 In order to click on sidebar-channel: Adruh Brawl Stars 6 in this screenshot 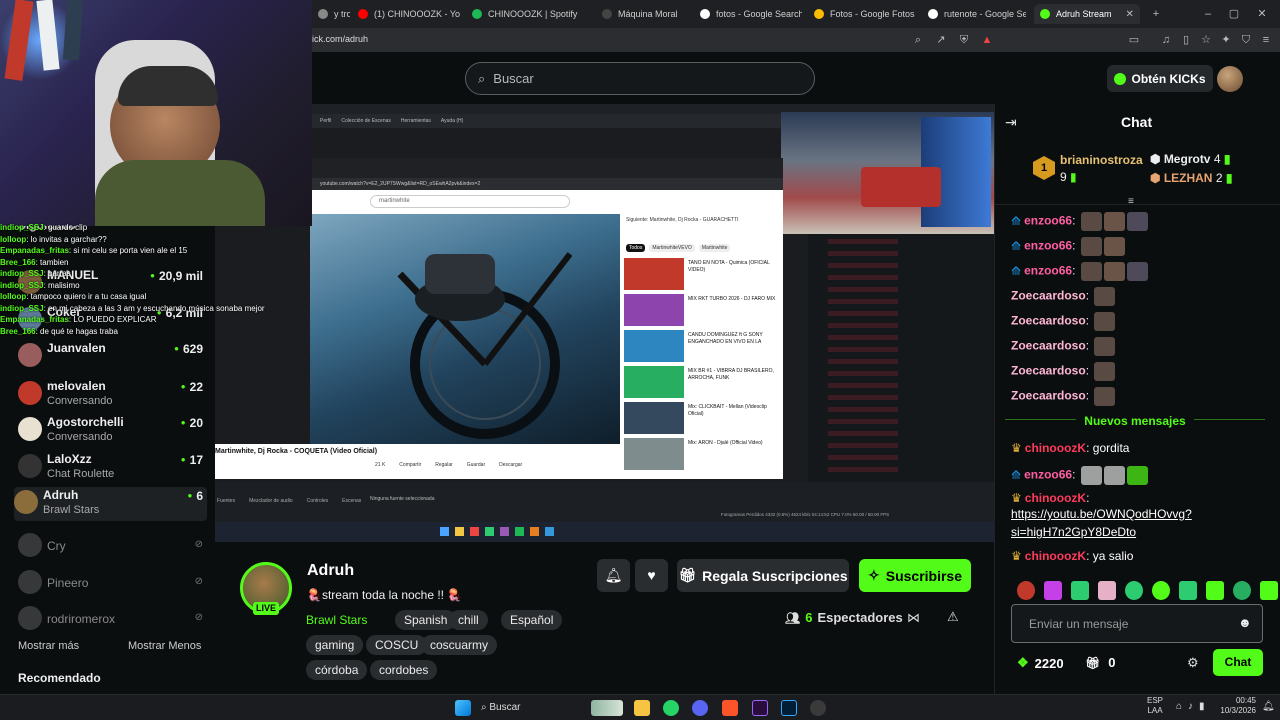, I will do `click(110, 504)`.